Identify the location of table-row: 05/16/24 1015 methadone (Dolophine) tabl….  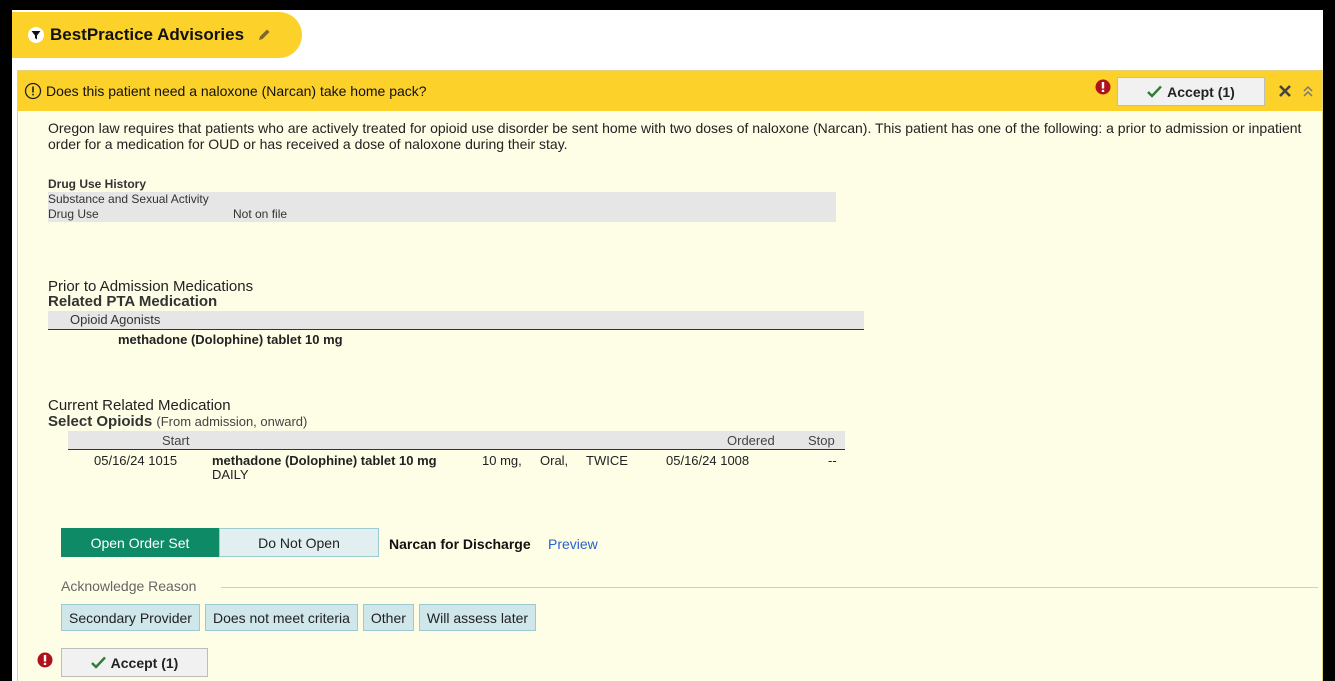
(456, 467).